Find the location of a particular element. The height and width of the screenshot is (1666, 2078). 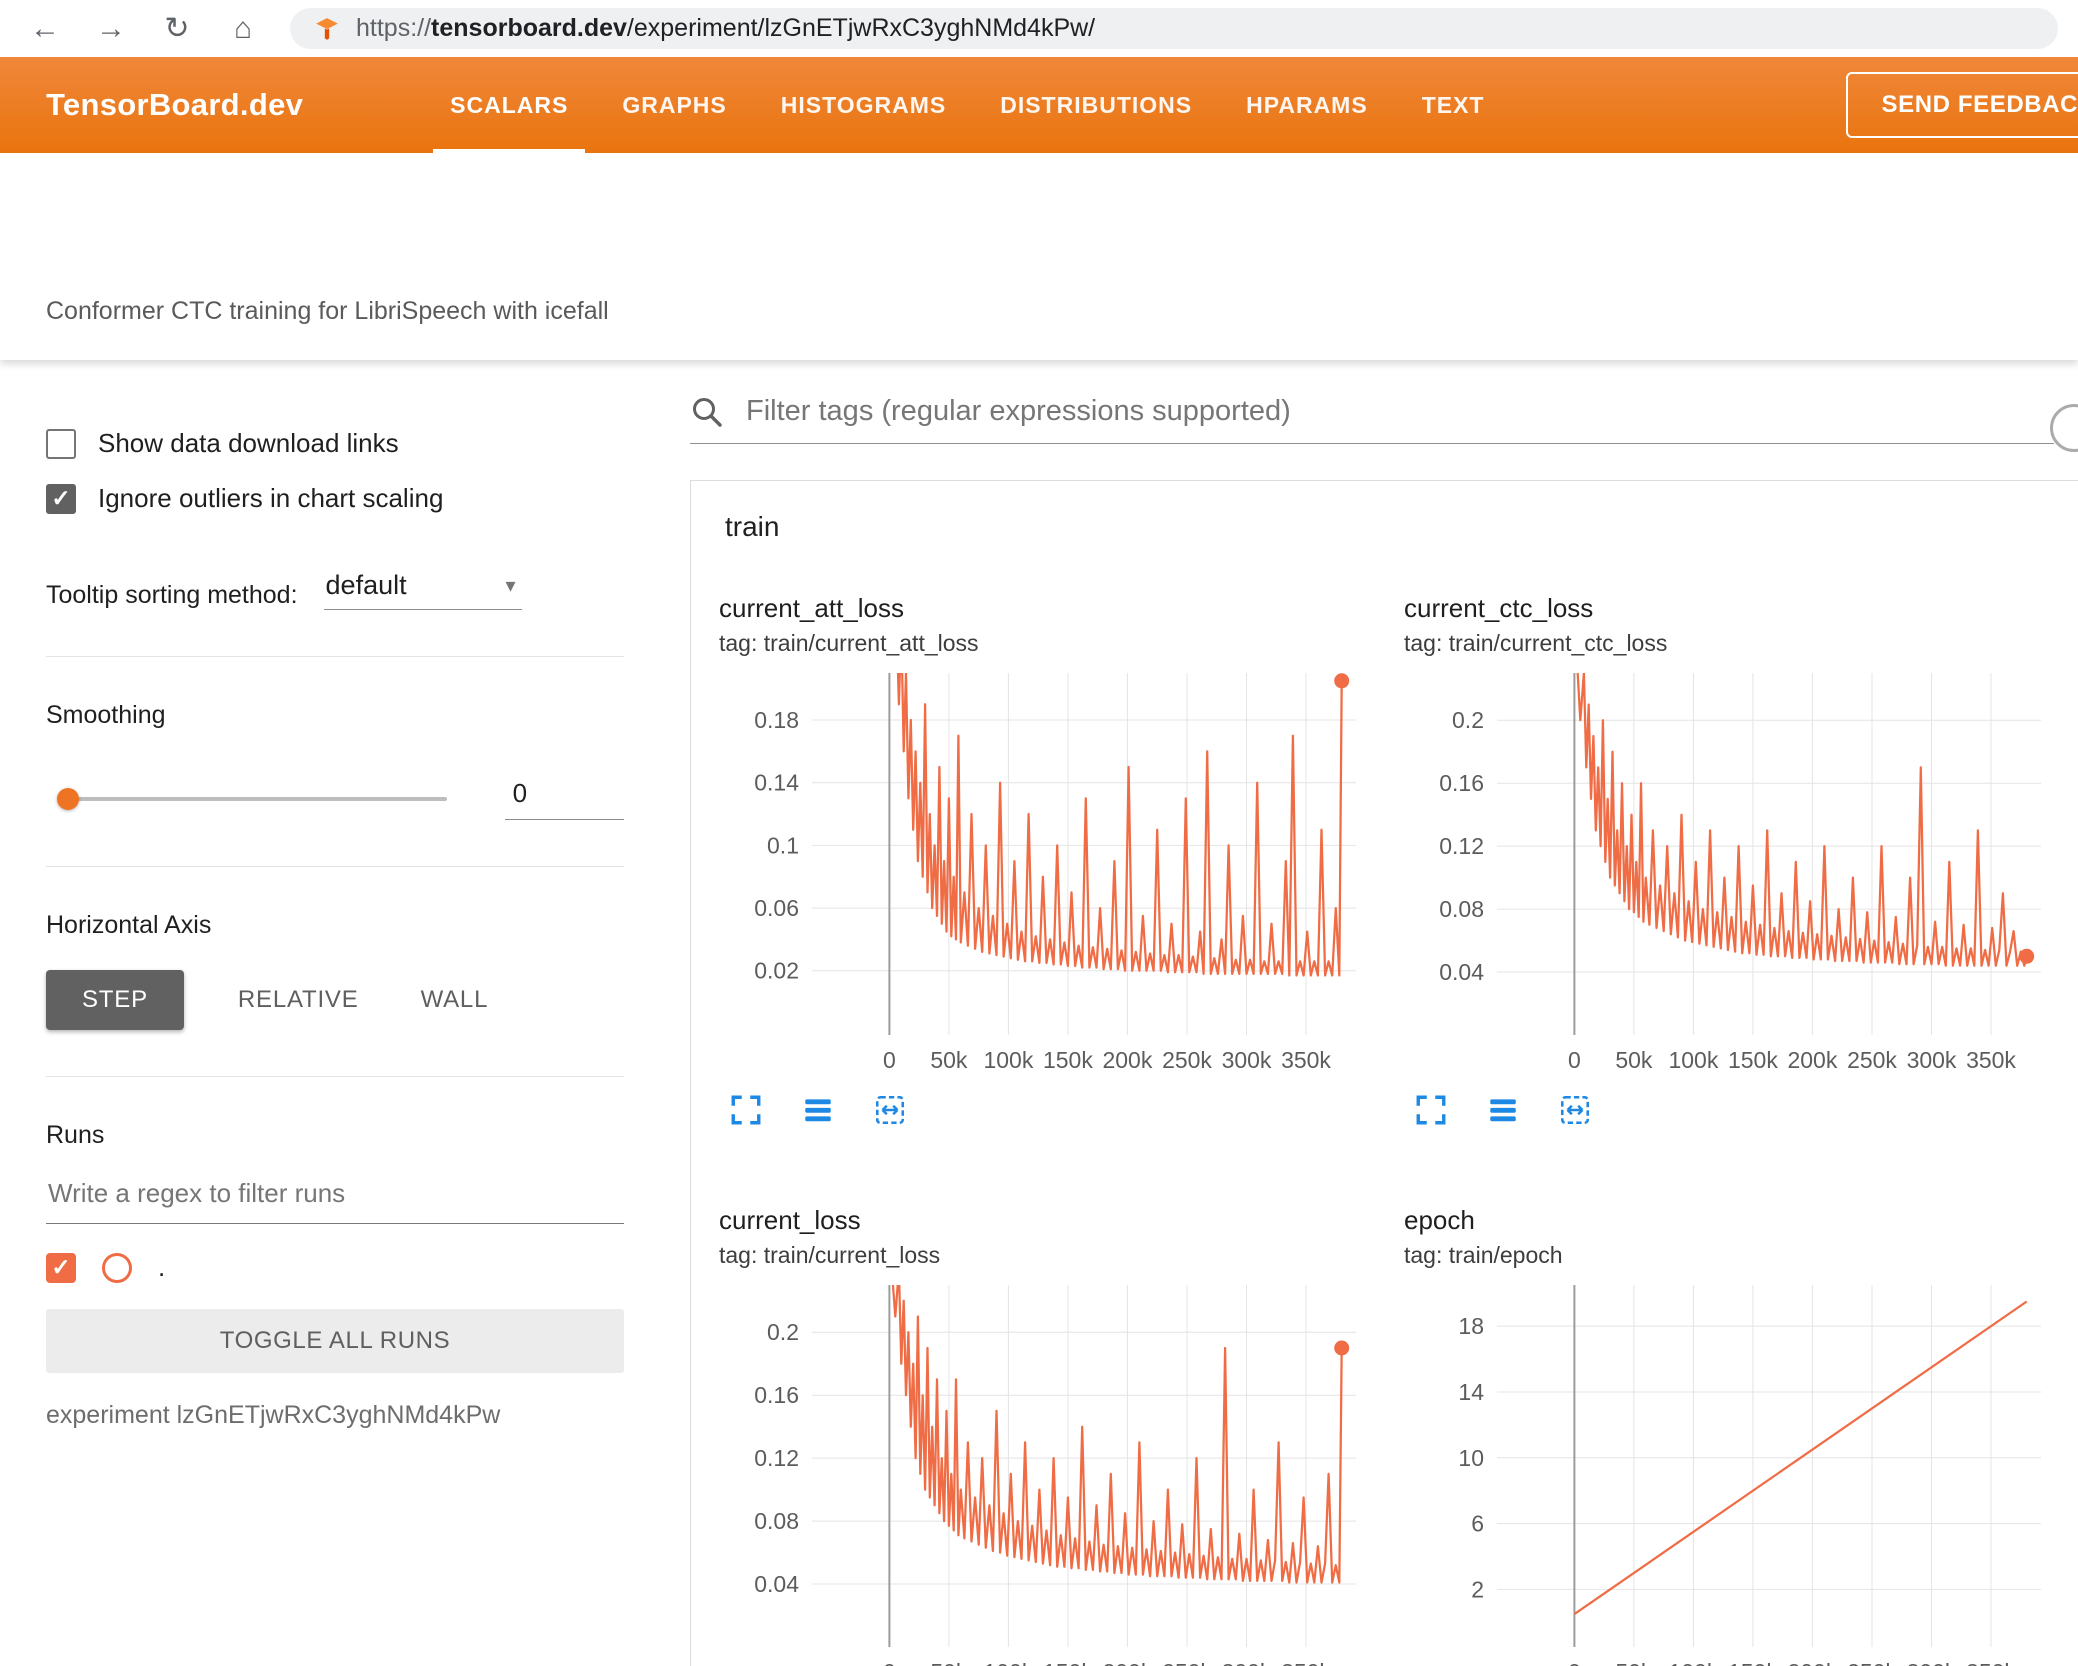

chart-canvas: 2 6 10 14 18 0 50k 100k 150k 200k 250k 300k 350k is located at coordinates (1729, 1468).